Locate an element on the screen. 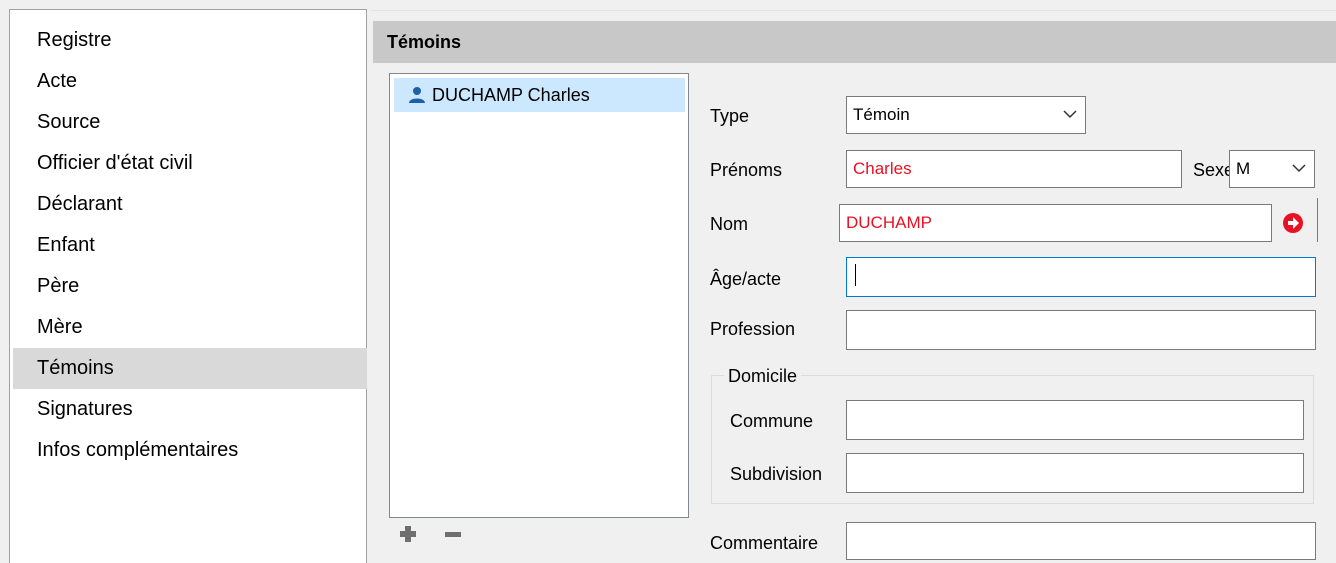 The image size is (1336, 563). profession-label: Profession is located at coordinates (753, 329).